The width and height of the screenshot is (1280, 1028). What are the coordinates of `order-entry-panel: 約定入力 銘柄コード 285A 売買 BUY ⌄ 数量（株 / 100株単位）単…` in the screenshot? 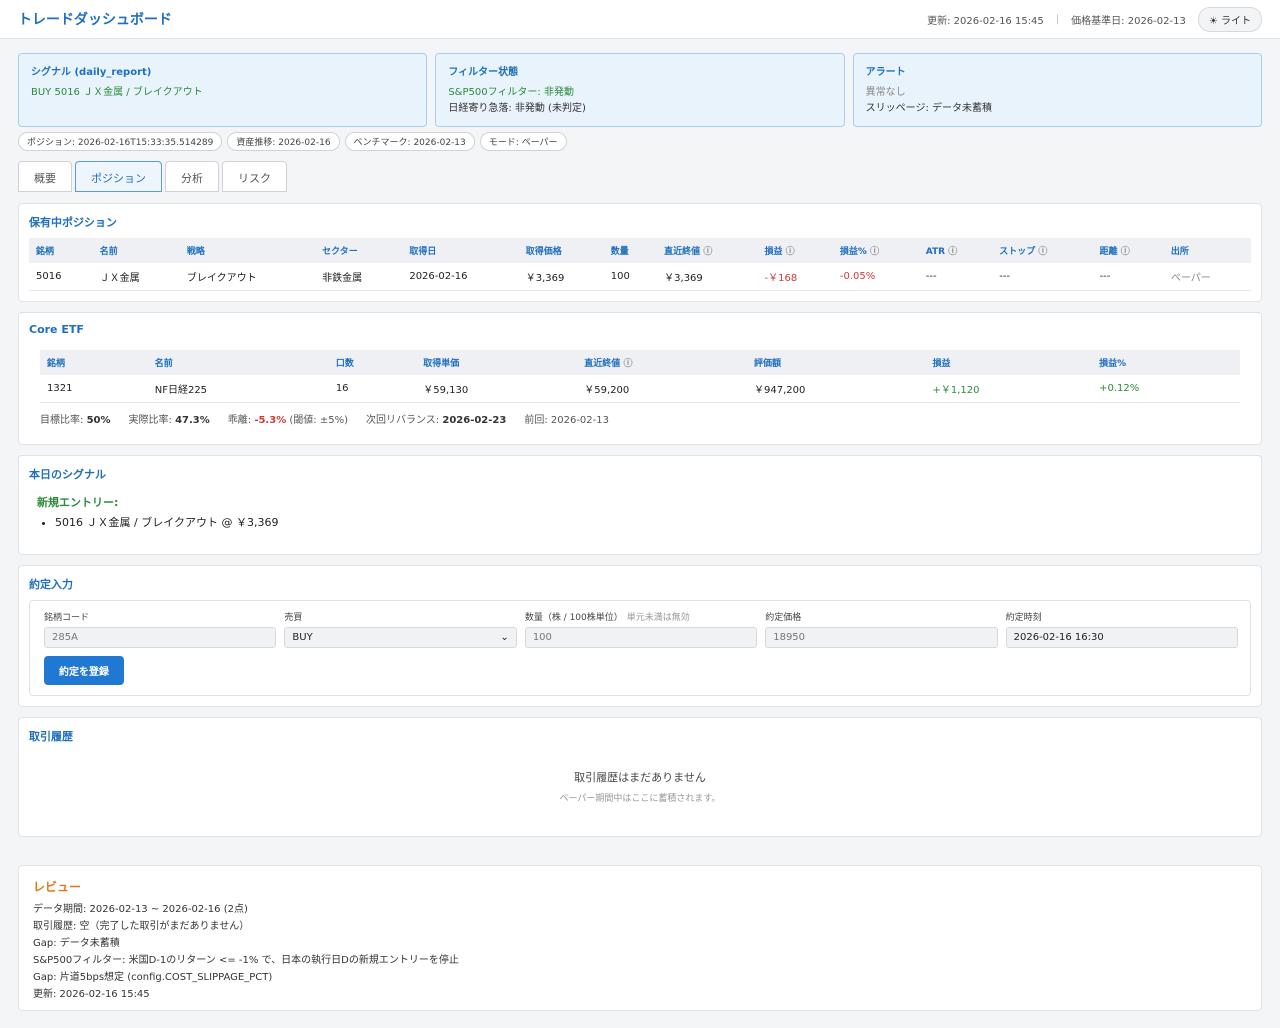 It's located at (640, 636).